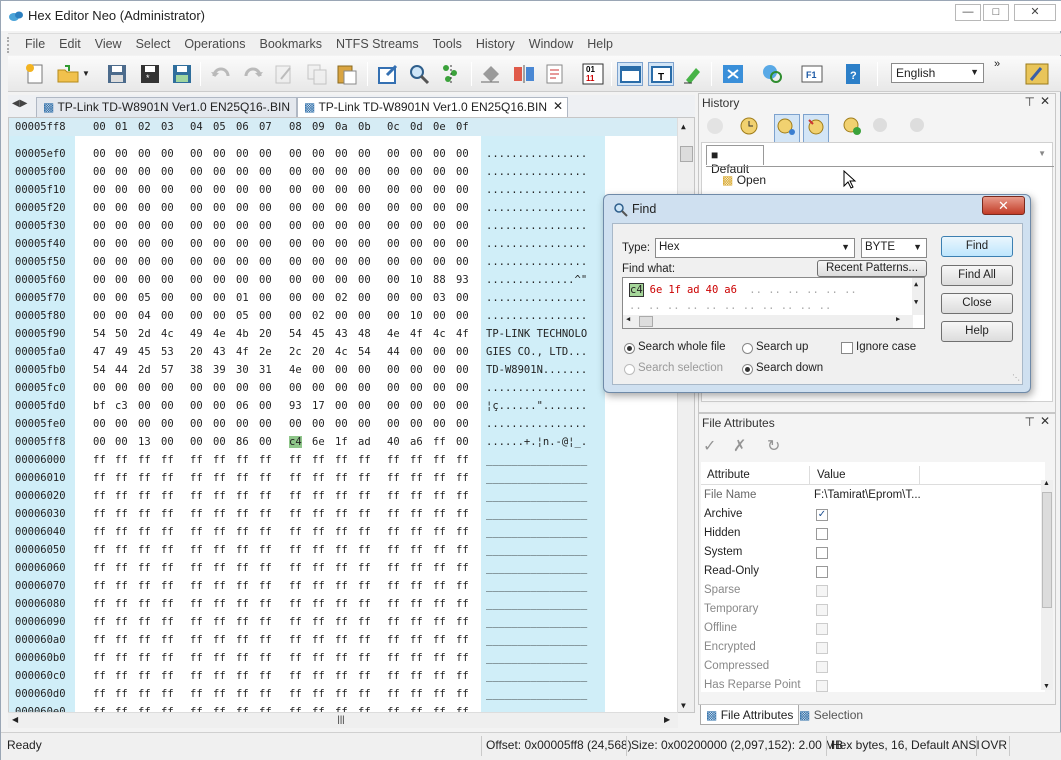  I want to click on help-button: Help, so click(977, 331).